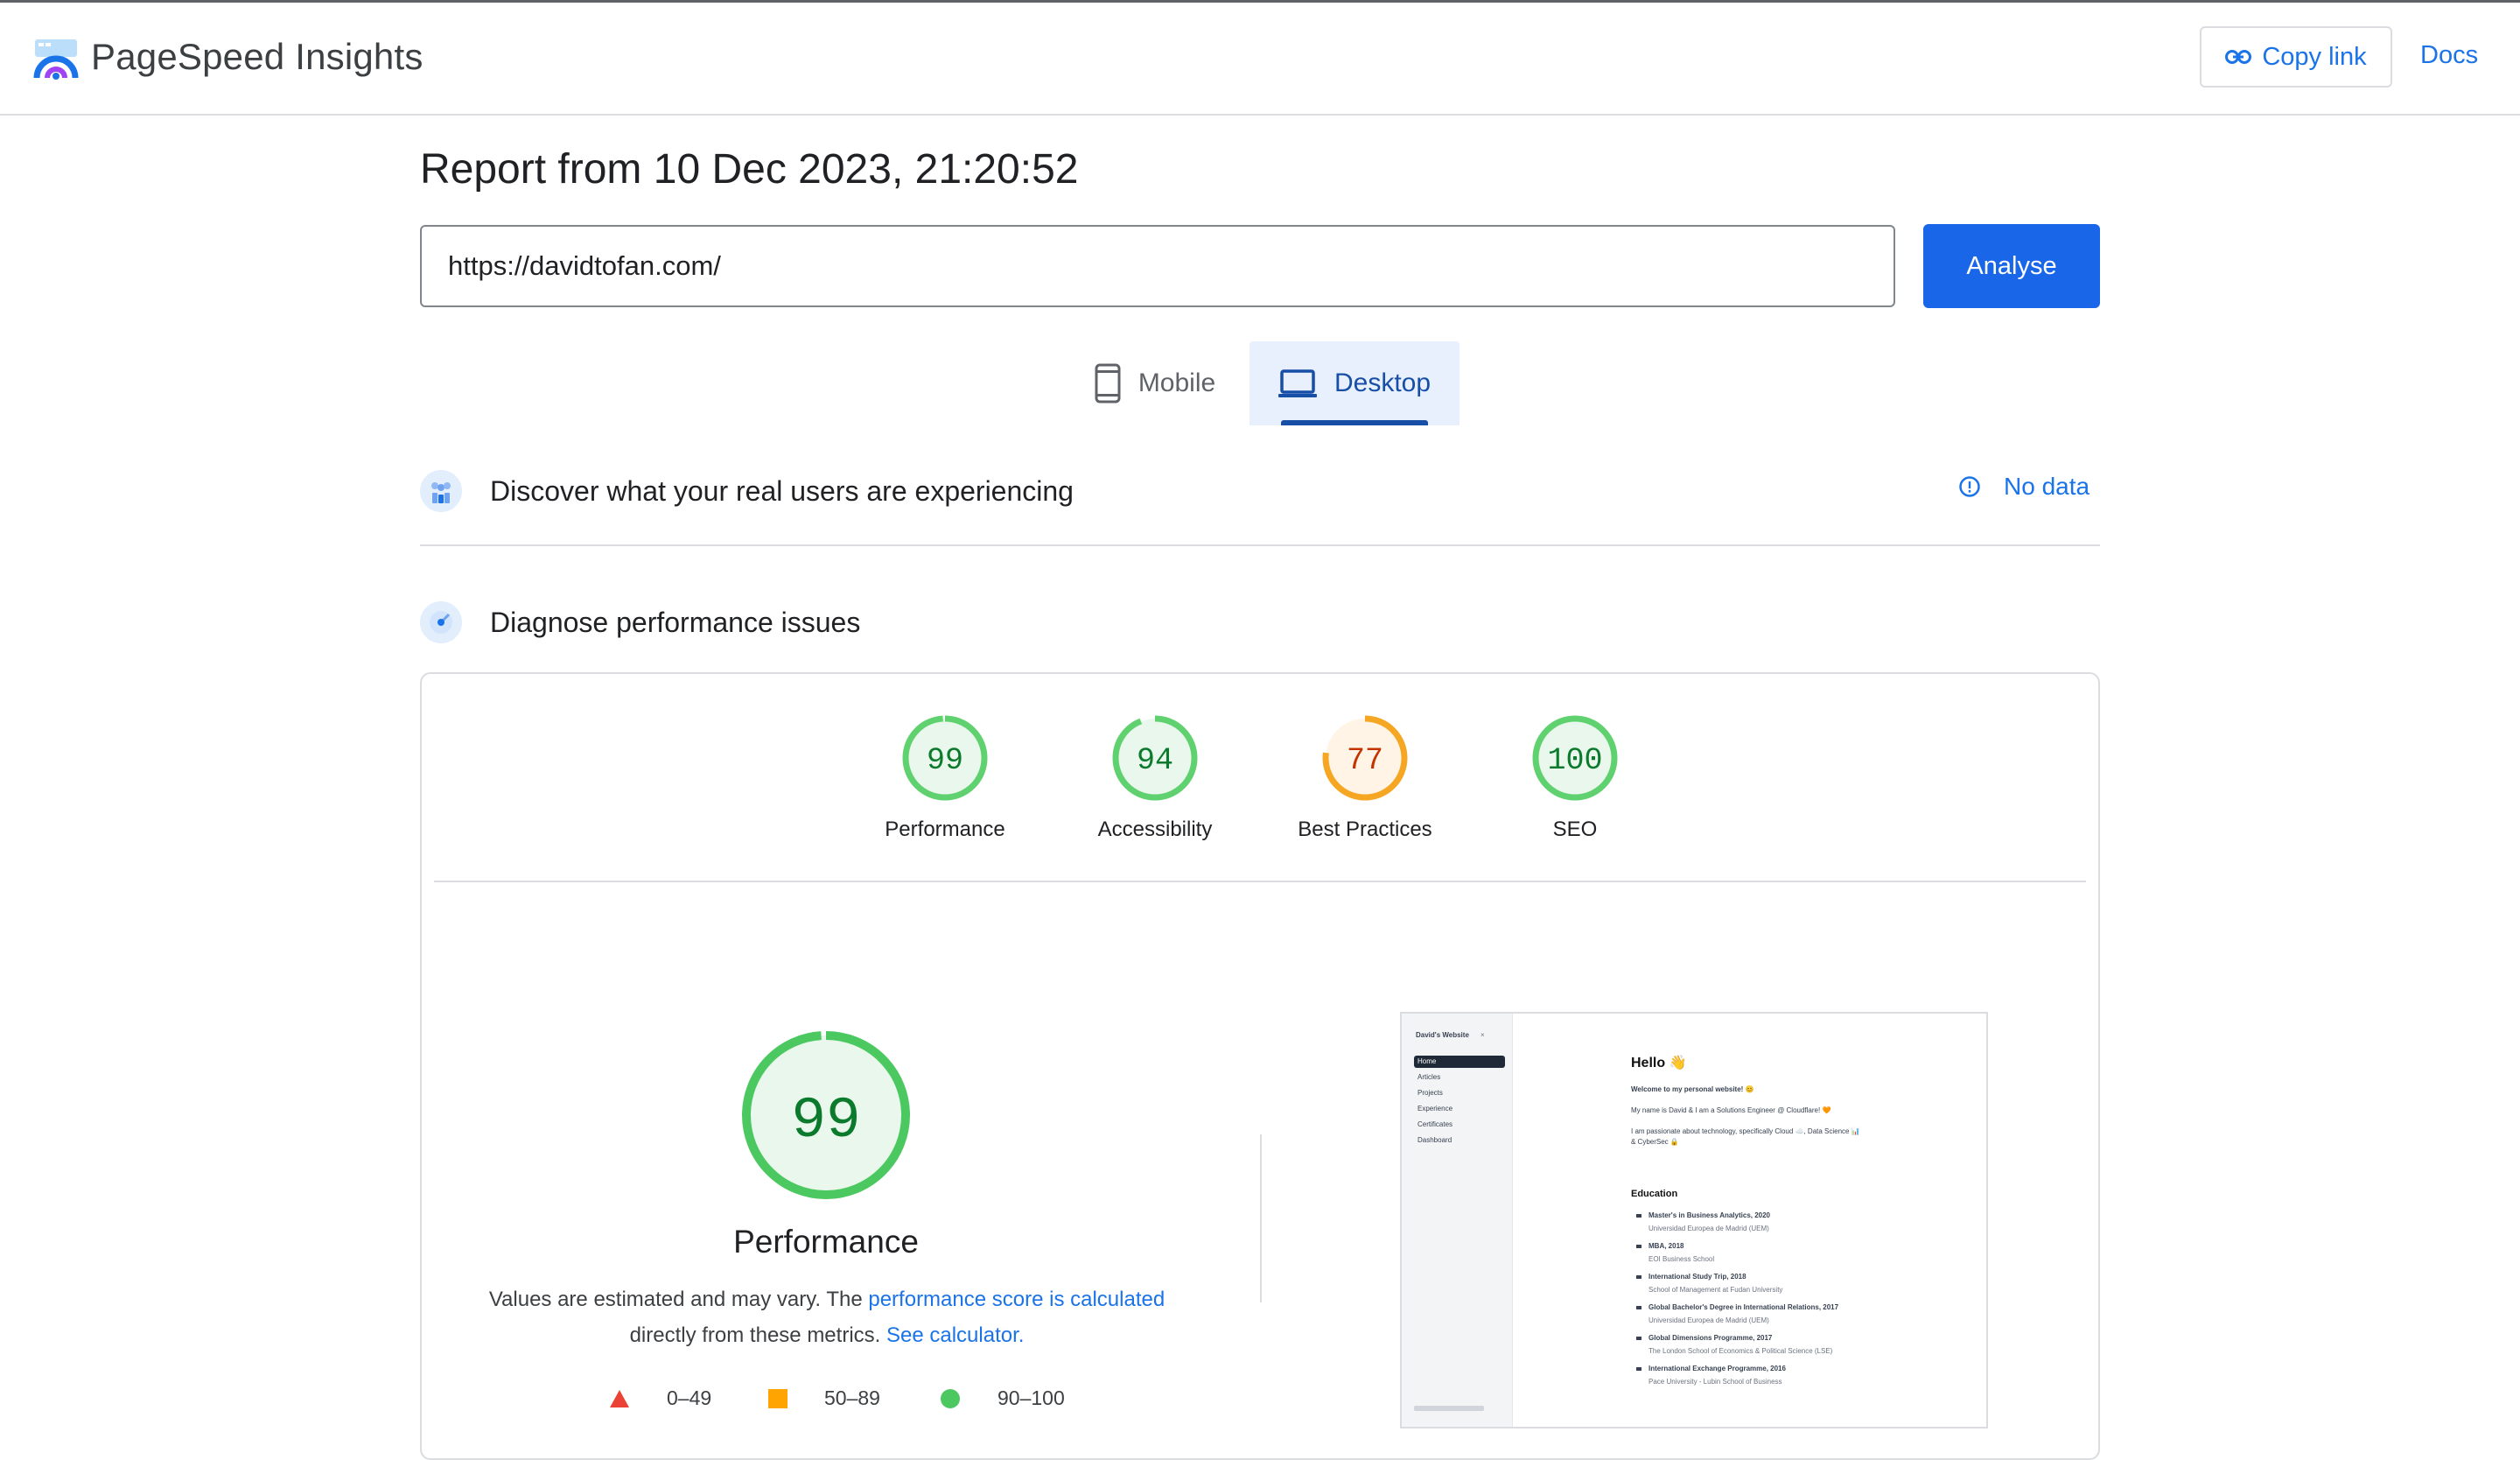 This screenshot has width=2520, height=1460. I want to click on gauge-score: 77, so click(1365, 761).